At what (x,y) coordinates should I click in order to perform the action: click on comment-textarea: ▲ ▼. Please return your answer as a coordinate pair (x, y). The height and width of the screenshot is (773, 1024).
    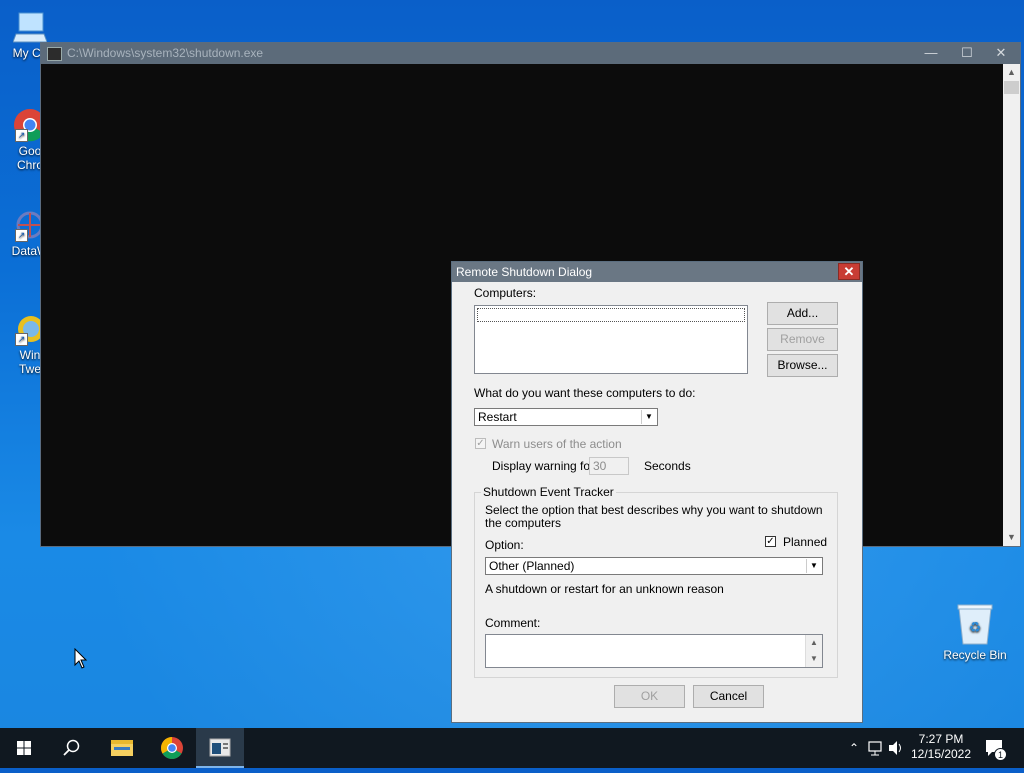
    Looking at the image, I should click on (654, 651).